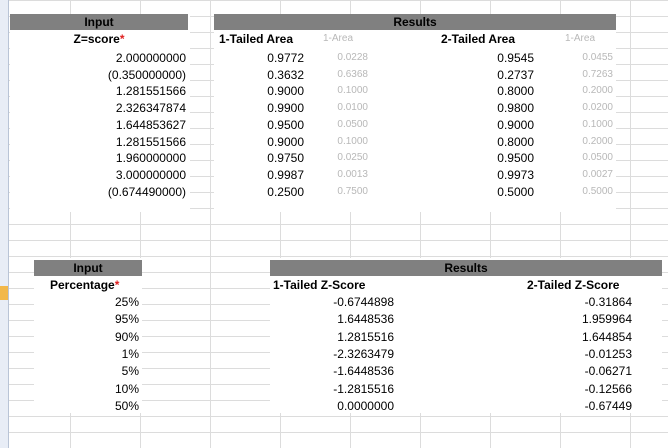 Image resolution: width=668 pixels, height=448 pixels. What do you see at coordinates (597, 74) in the screenshot?
I see `two-minus-area-cell: 0.7263` at bounding box center [597, 74].